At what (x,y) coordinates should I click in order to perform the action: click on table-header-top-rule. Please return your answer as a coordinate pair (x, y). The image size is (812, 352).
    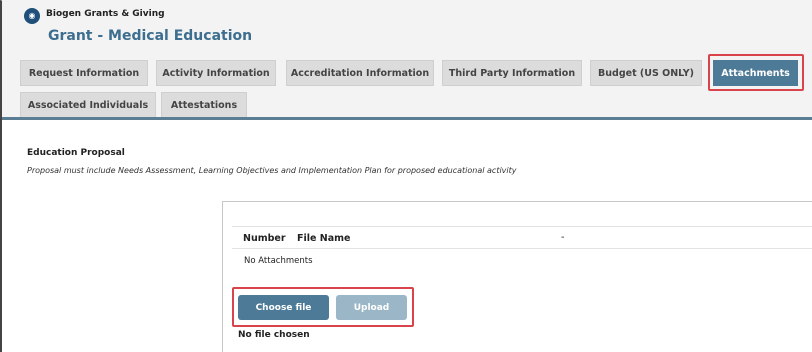
    Looking at the image, I should click on (522, 226).